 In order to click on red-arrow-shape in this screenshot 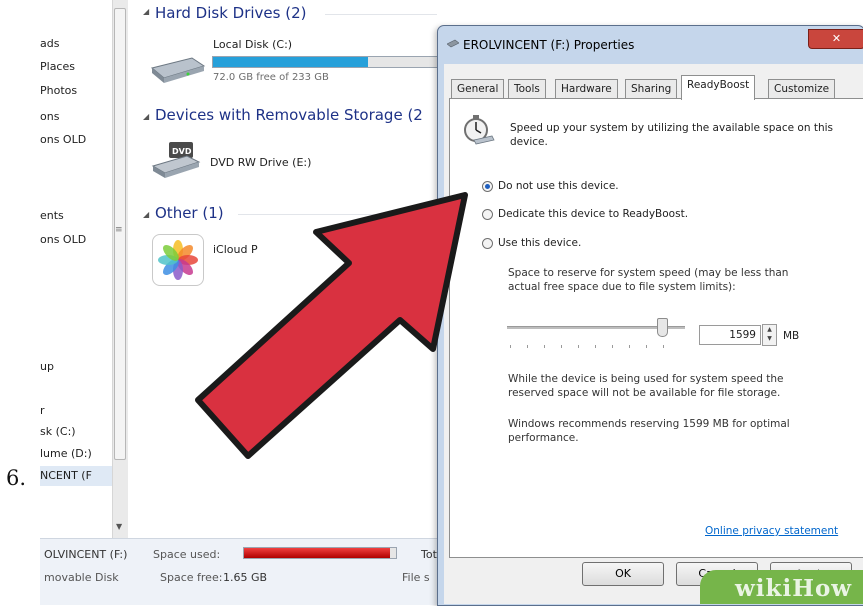, I will do `click(331, 325)`.